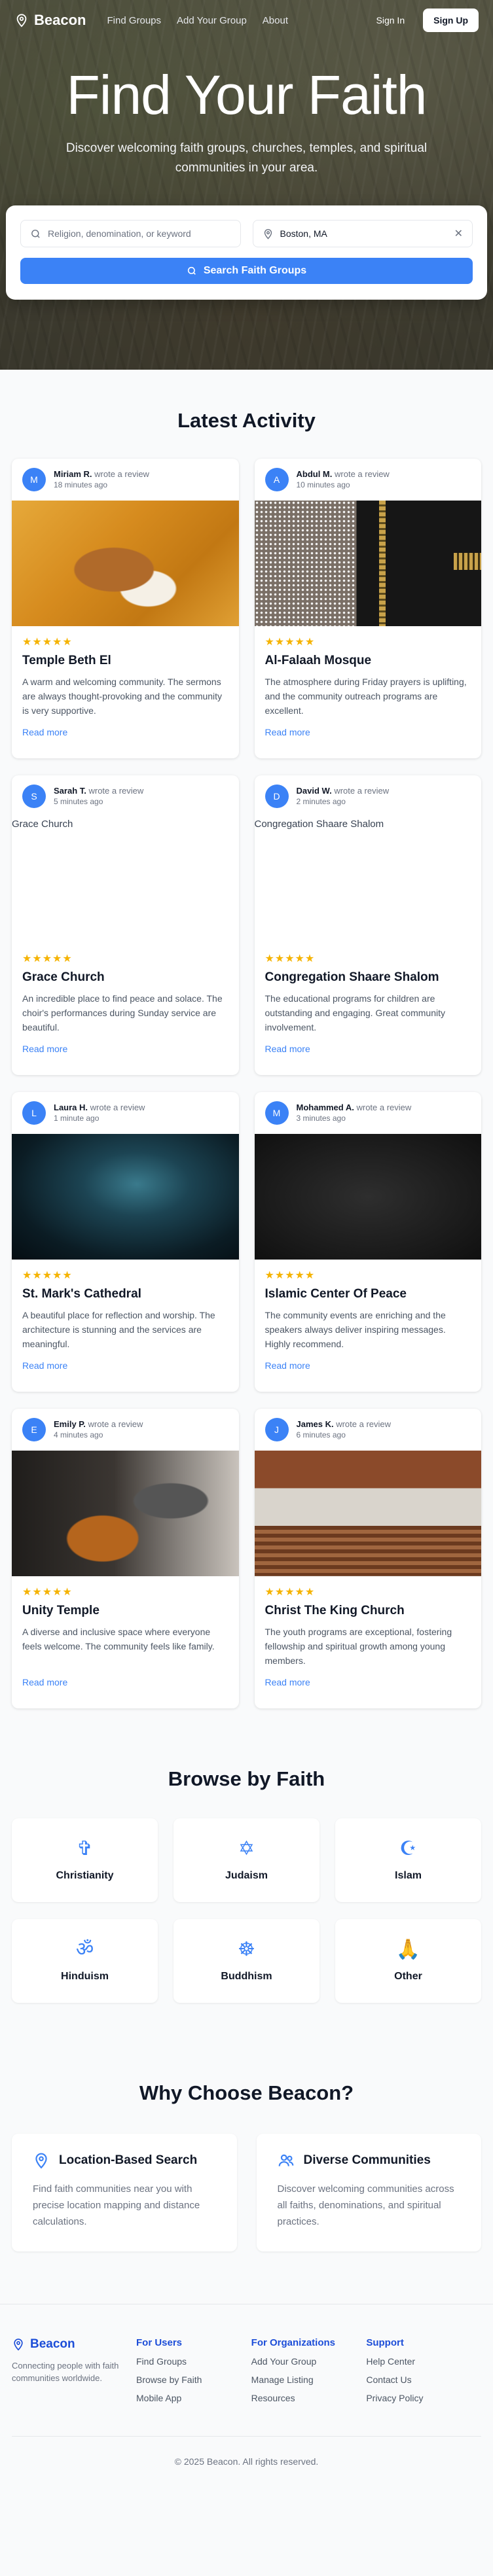 The image size is (493, 2576). Describe the element at coordinates (323, 484) in the screenshot. I see `review-time: 10 minutes ago` at that location.